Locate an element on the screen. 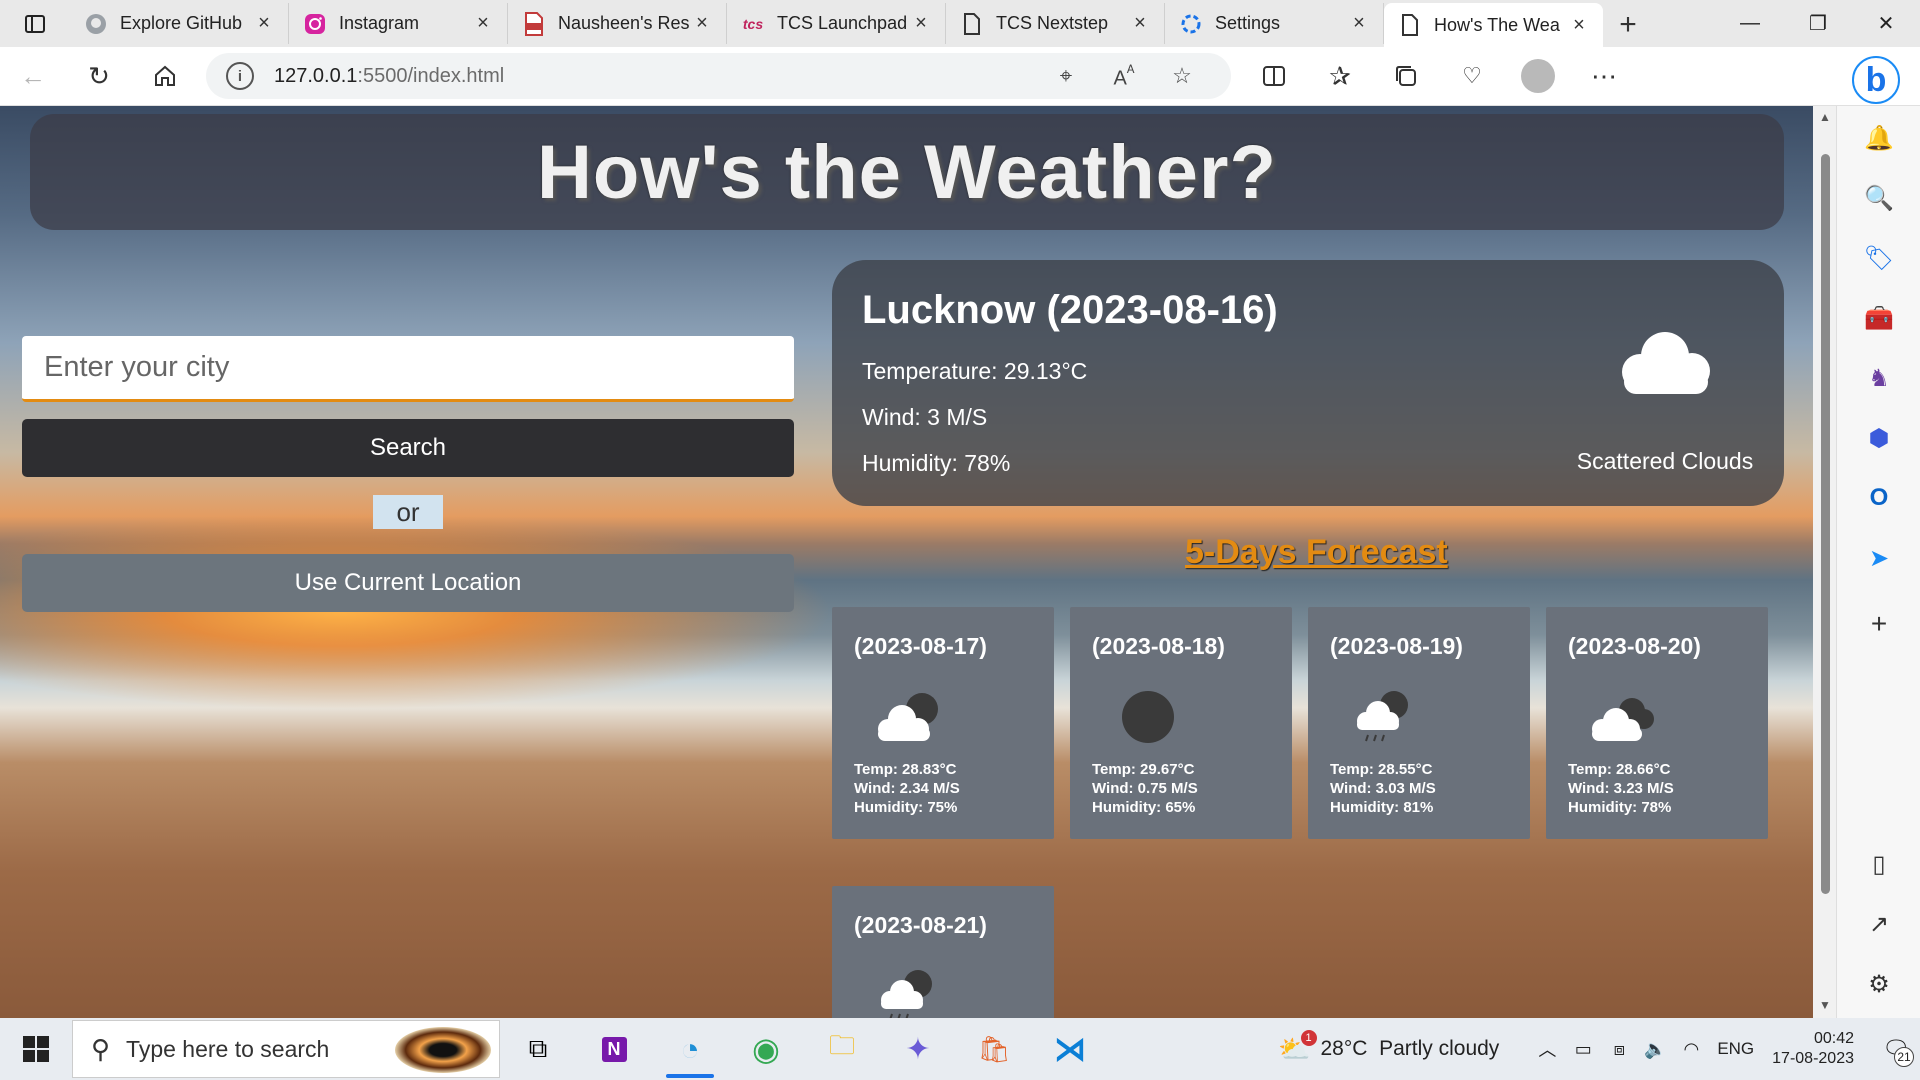 Image resolution: width=1920 pixels, height=1080 pixels. sidebar-open-external-button: ↗ is located at coordinates (1878, 924).